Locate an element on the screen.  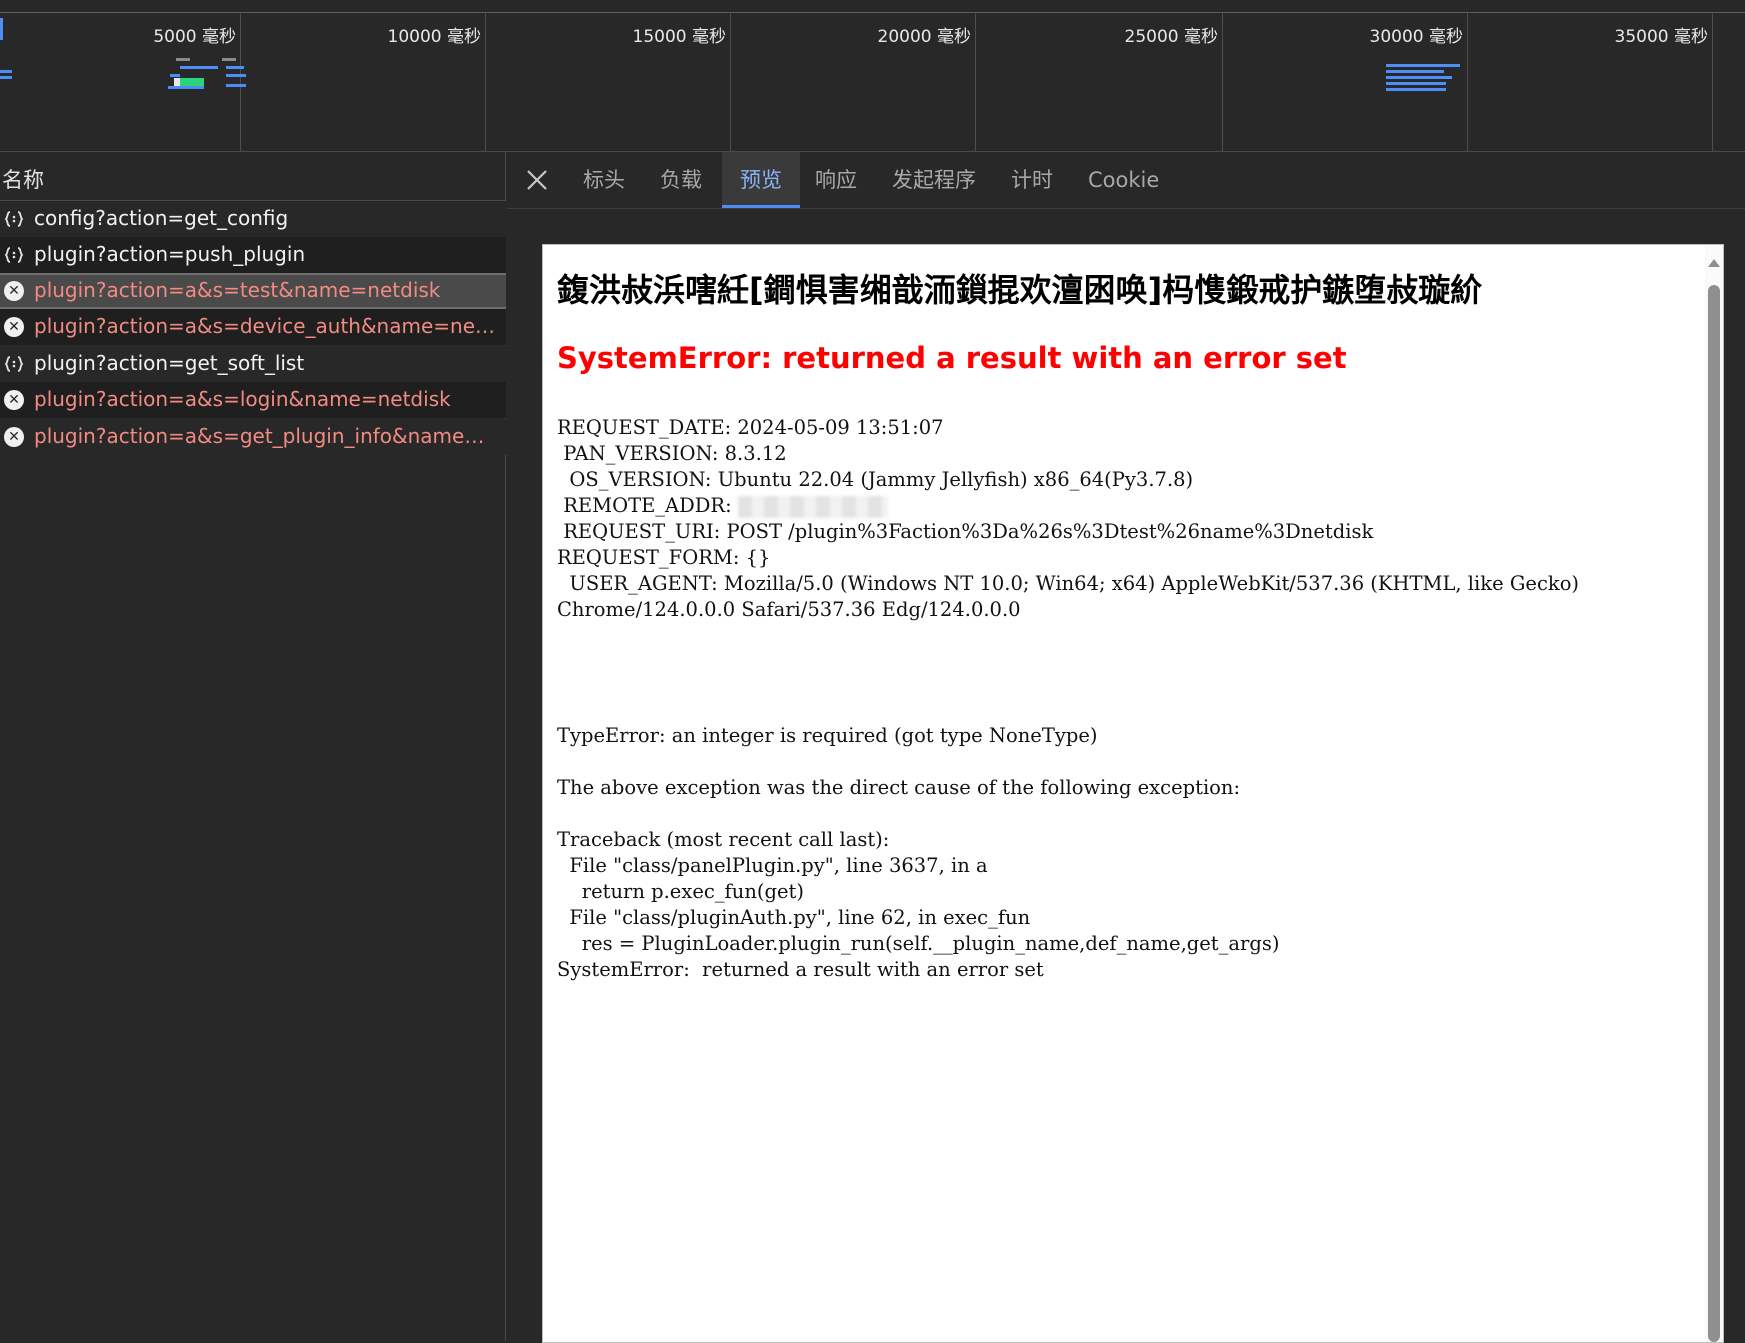
field-value: 2024-05-09 13:51:07 is located at coordinates (840, 427).